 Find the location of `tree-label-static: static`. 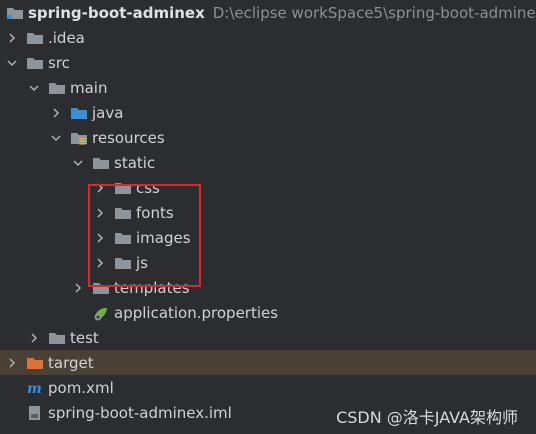

tree-label-static: static is located at coordinates (135, 162).